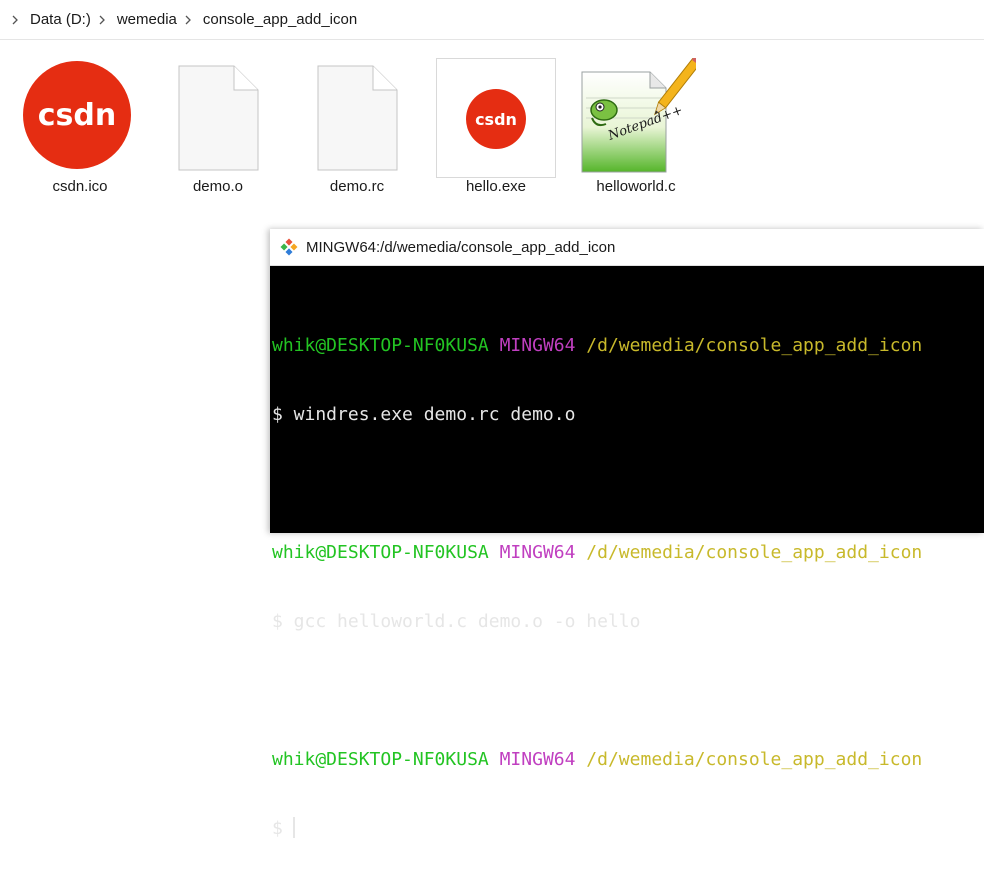 The width and height of the screenshot is (984, 886). I want to click on notepad-plus-plus-icon: Notepad++, so click(639, 116).